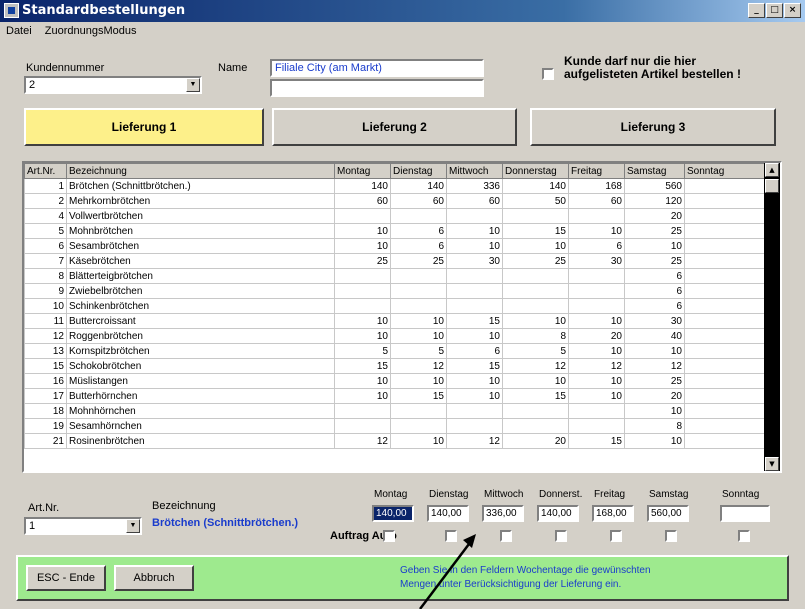 The width and height of the screenshot is (805, 609). Describe the element at coordinates (447, 571) in the screenshot. I see `arrow-annotation` at that location.